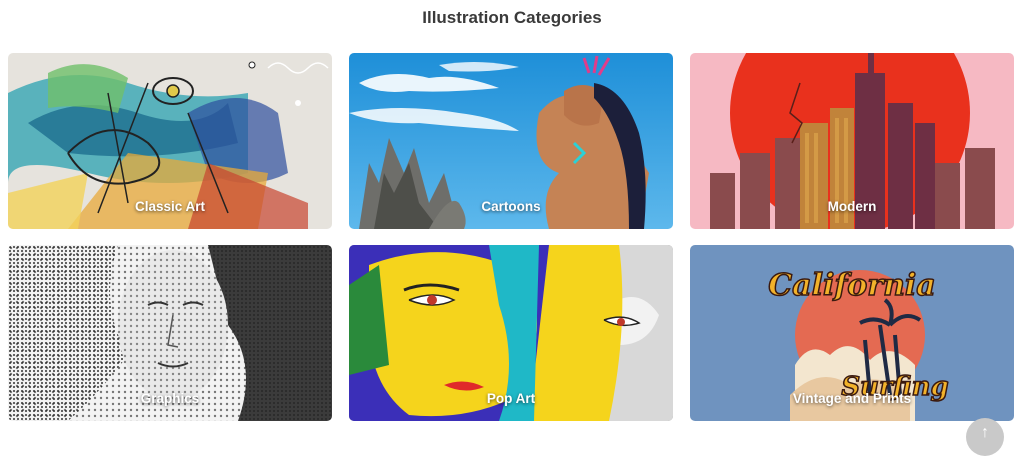 This screenshot has height=456, width=1024. What do you see at coordinates (852, 333) in the screenshot?
I see `category-card-vintage-and-prints: California Surfing Vintage and Prints` at bounding box center [852, 333].